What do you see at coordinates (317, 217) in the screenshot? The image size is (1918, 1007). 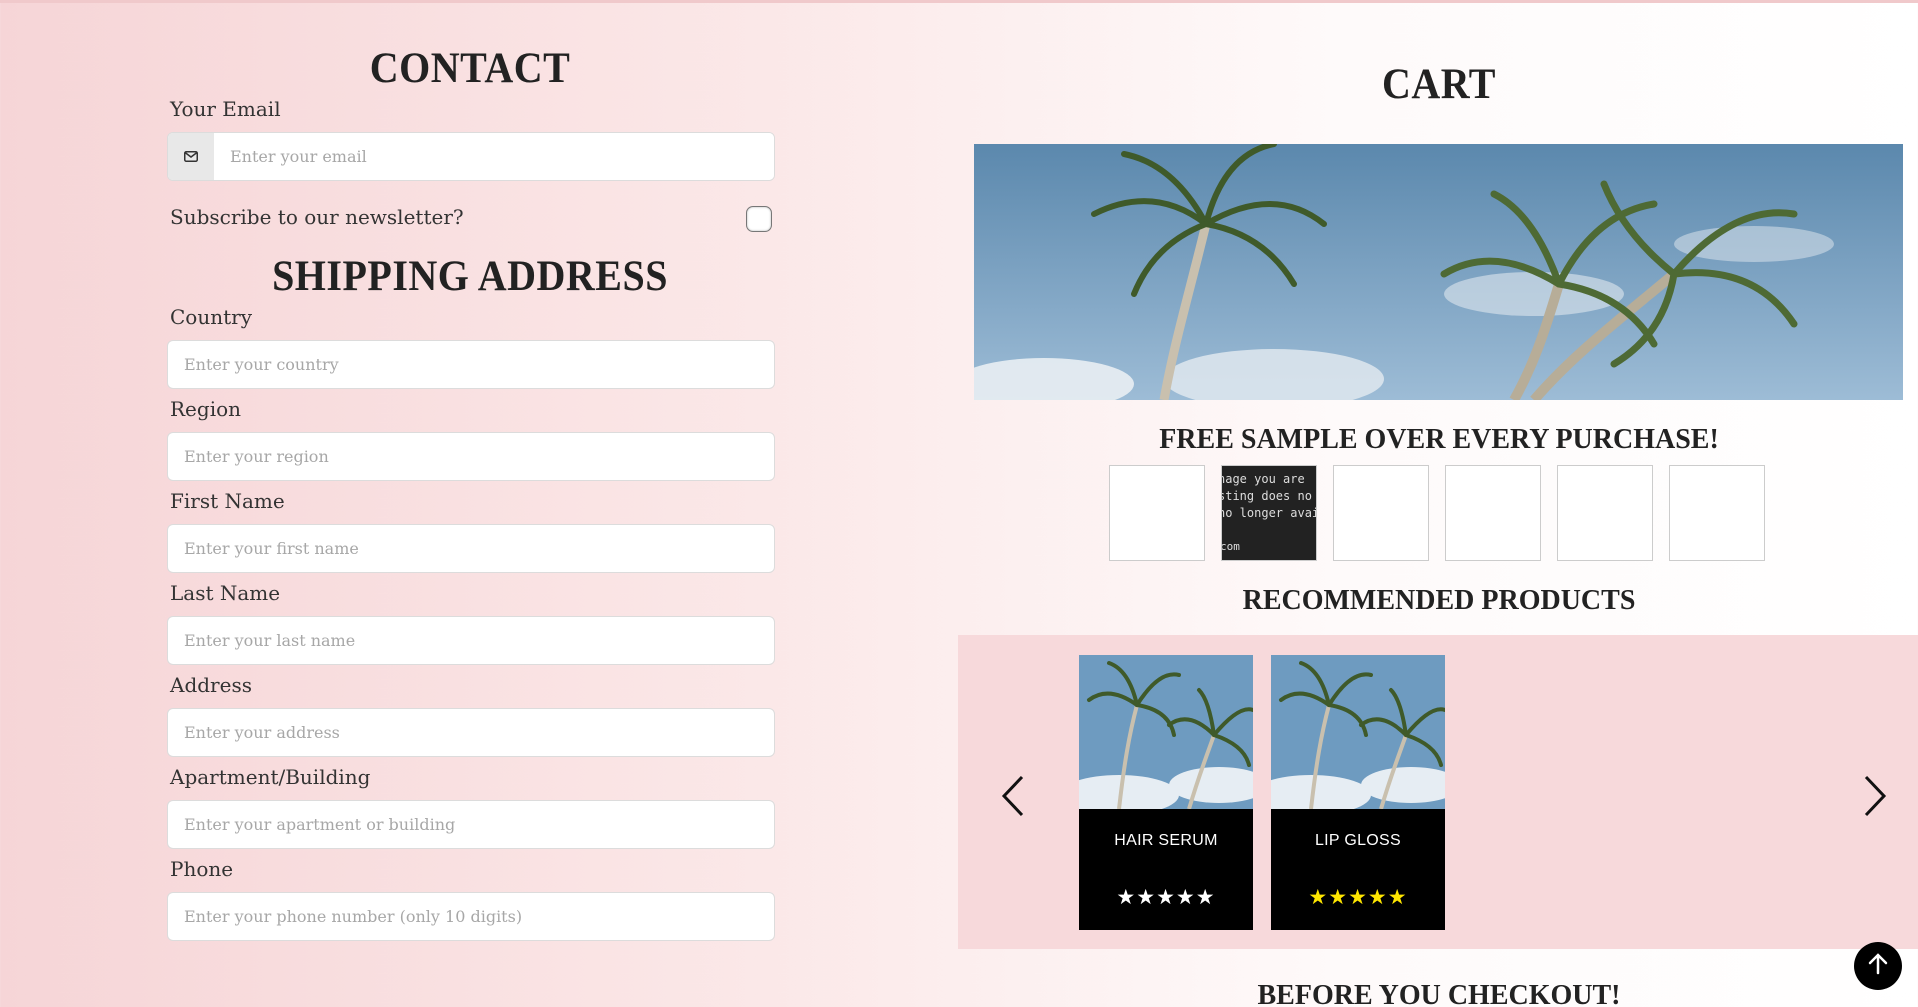 I see `subscribe-label: Subscribe to our newsletter?` at bounding box center [317, 217].